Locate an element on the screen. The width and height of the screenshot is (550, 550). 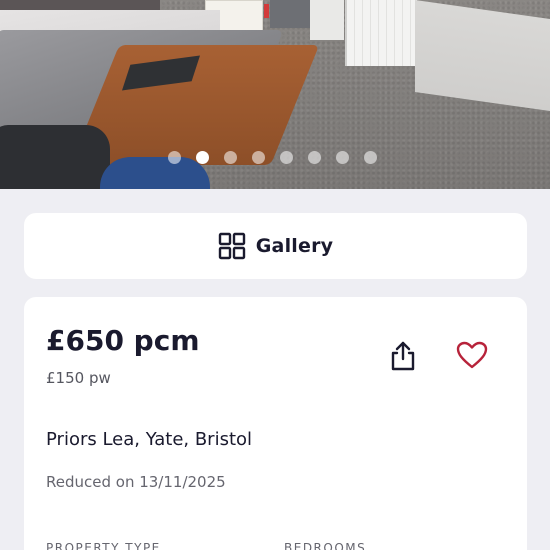
photo-wall is located at coordinates (482, 55).